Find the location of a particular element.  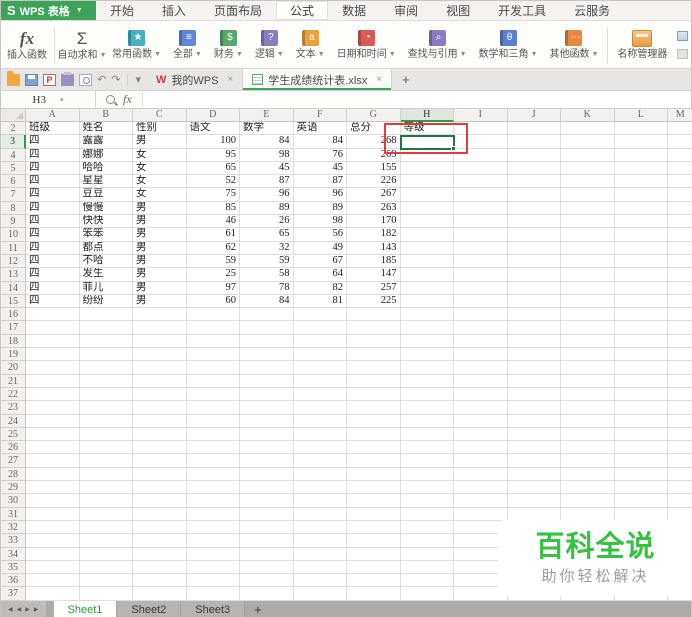

cell-G35 is located at coordinates (374, 567).